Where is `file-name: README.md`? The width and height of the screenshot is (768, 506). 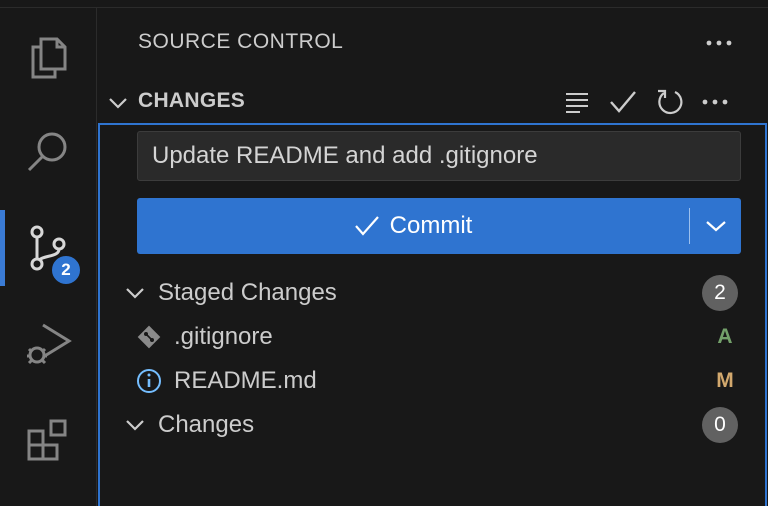
file-name: README.md is located at coordinates (245, 380).